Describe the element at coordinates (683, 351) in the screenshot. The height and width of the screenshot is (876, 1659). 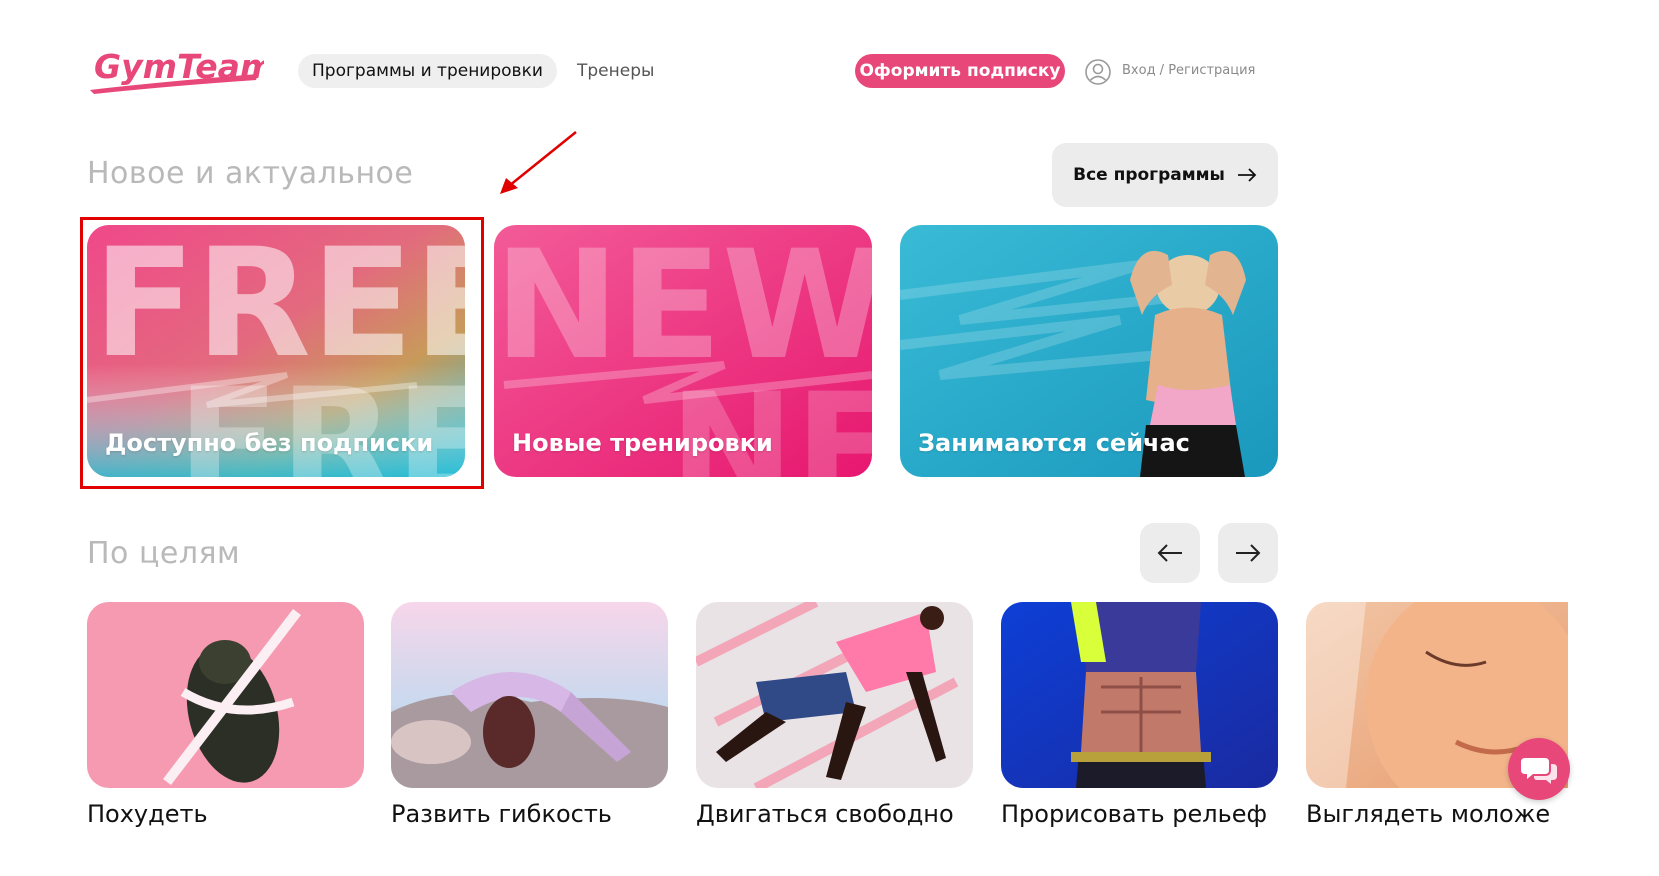
I see `card-new: NEW NEW Новые тренировки` at that location.